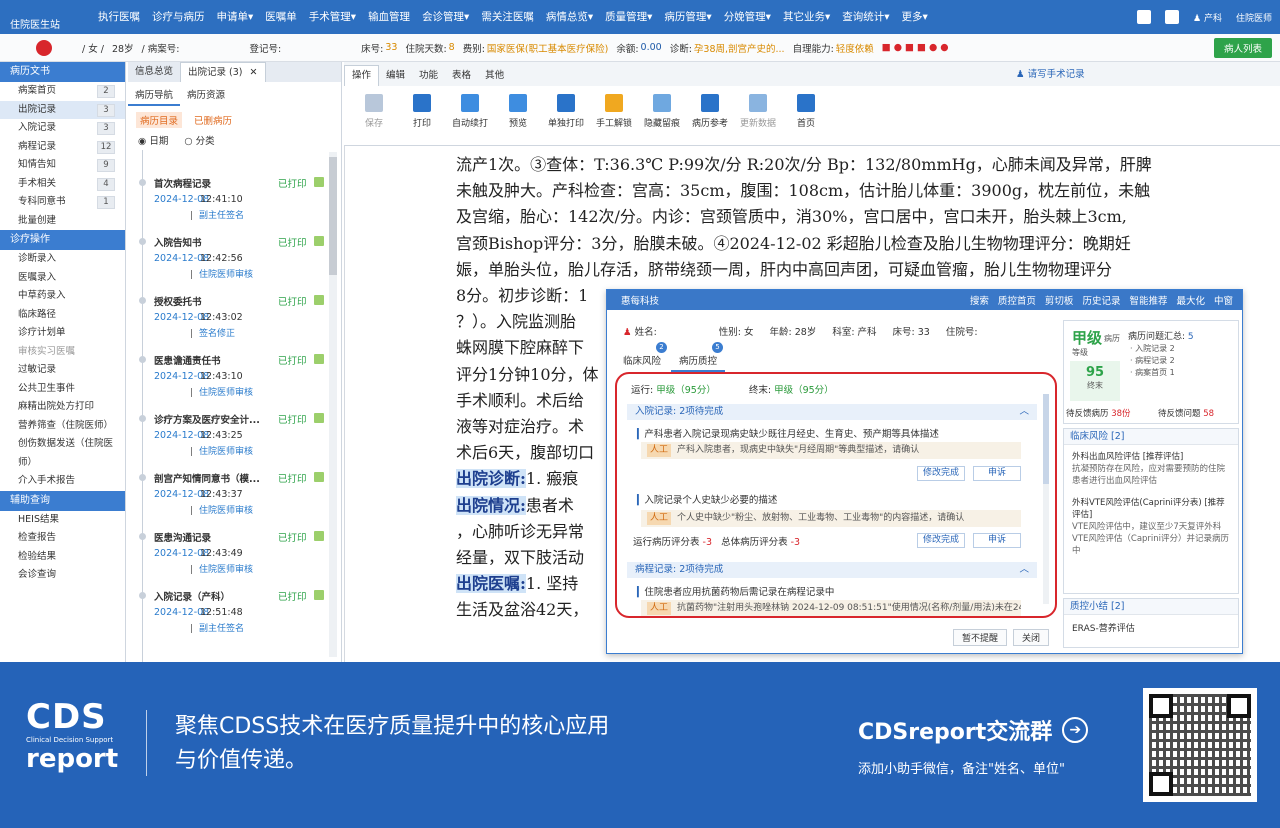 This screenshot has height=828, width=1280. I want to click on patient-list-button: 病人列表, so click(1243, 48).